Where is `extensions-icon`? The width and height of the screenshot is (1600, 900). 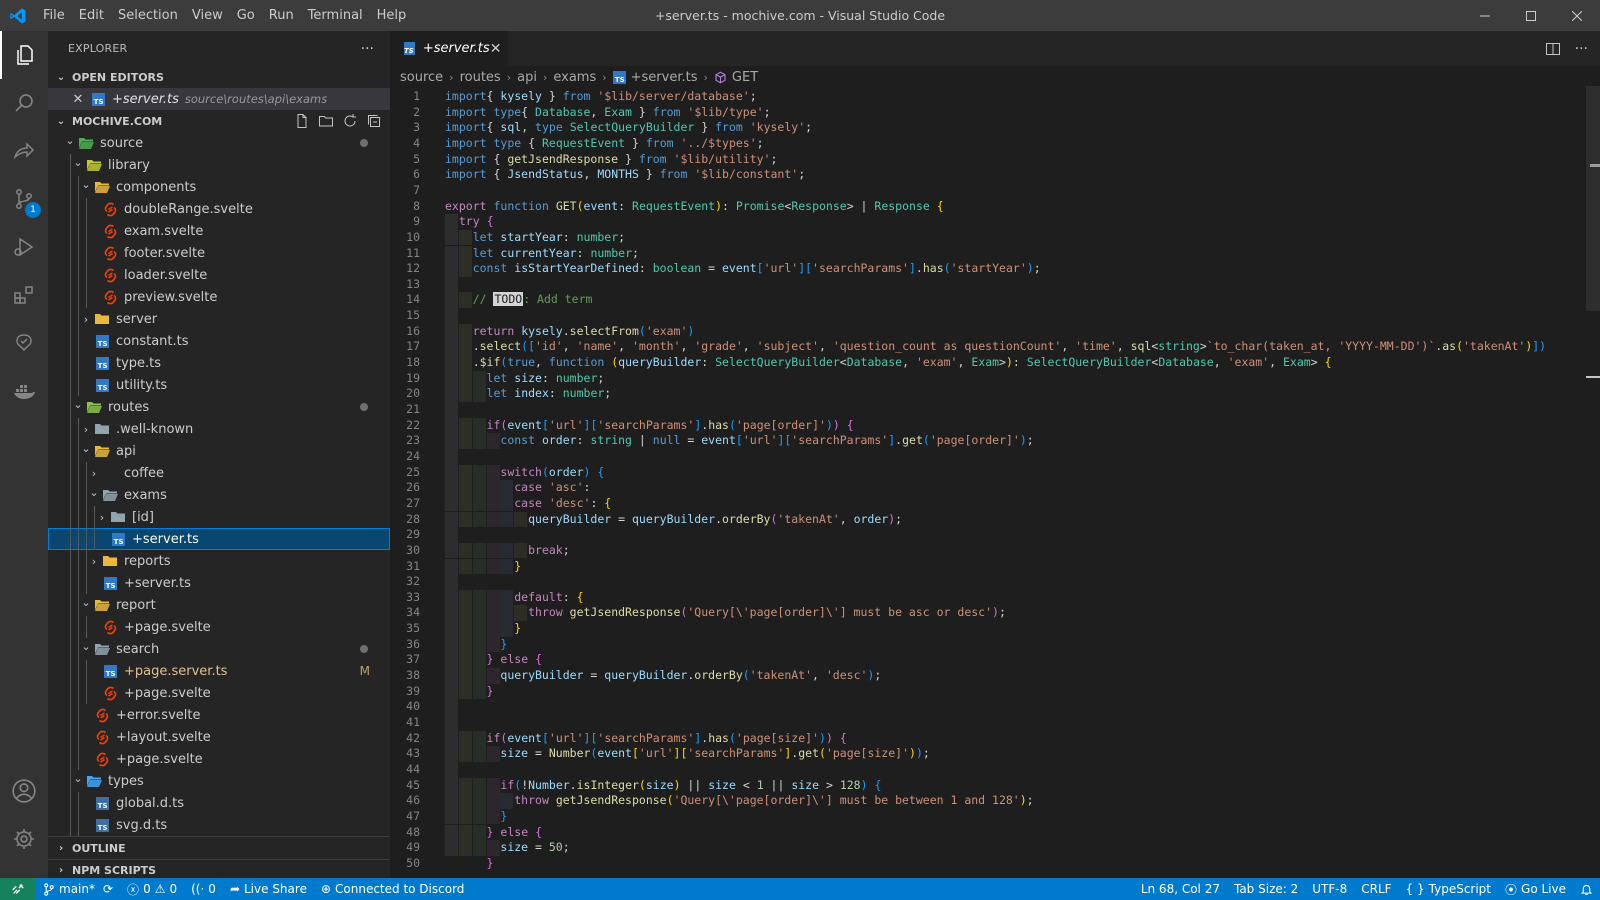 extensions-icon is located at coordinates (24, 295).